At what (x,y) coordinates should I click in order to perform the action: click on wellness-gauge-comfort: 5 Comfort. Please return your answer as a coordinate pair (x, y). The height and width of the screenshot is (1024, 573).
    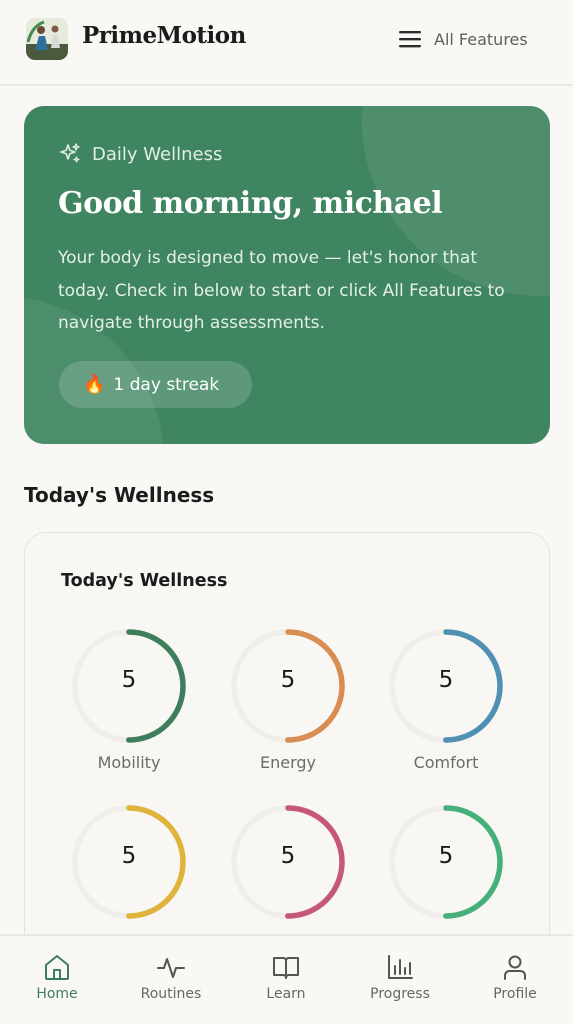
    Looking at the image, I should click on (446, 702).